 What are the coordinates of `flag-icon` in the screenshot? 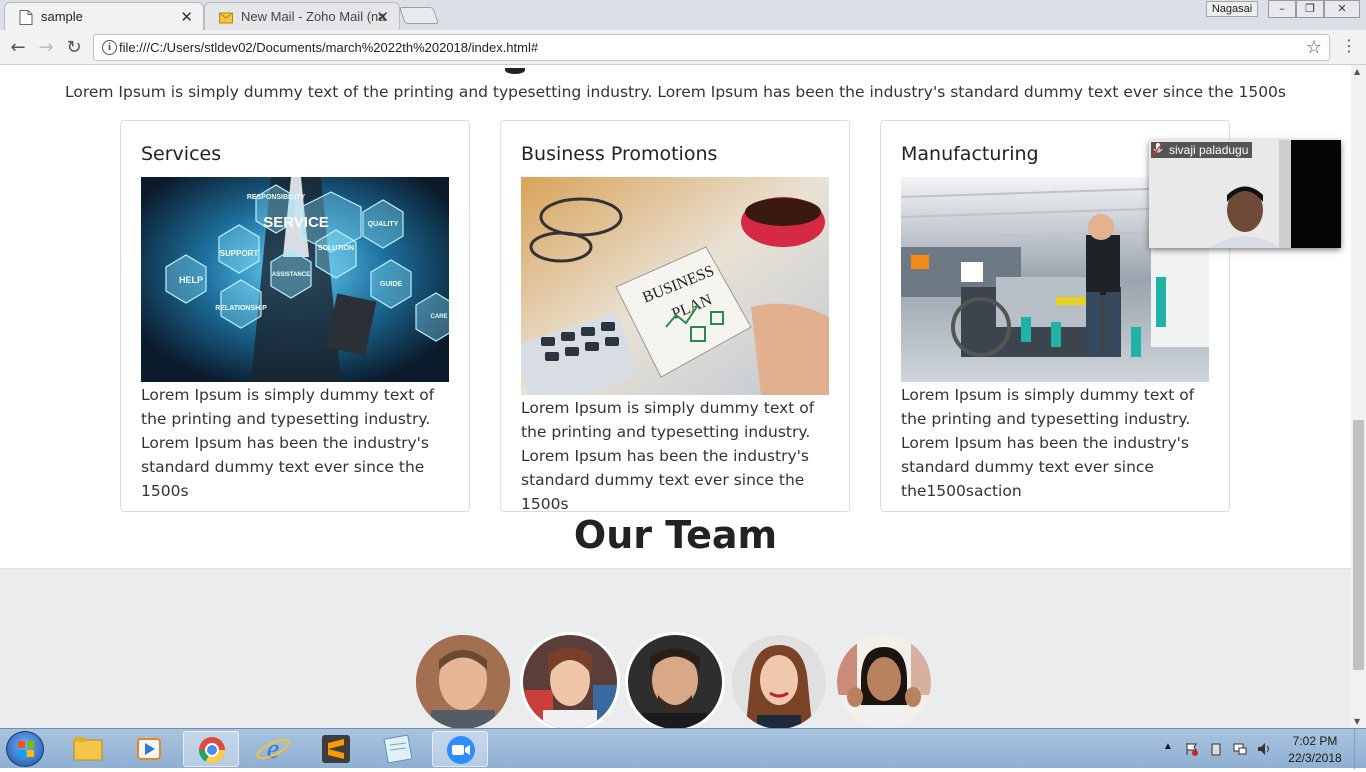 It's located at (1192, 749).